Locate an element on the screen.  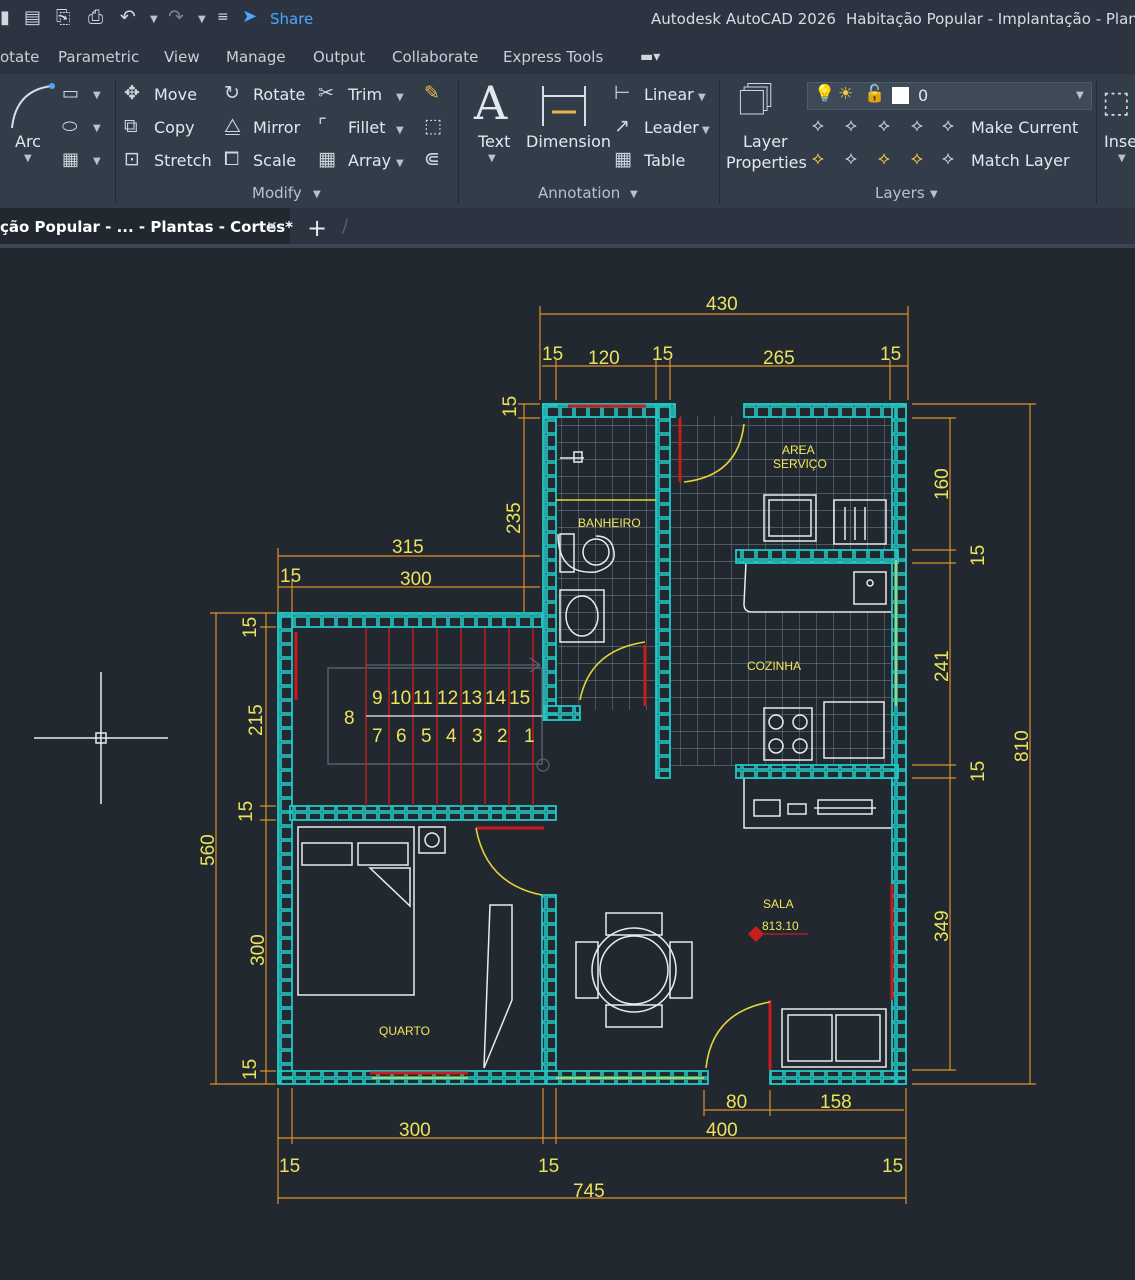
dimension-icon is located at coordinates (565, 106).